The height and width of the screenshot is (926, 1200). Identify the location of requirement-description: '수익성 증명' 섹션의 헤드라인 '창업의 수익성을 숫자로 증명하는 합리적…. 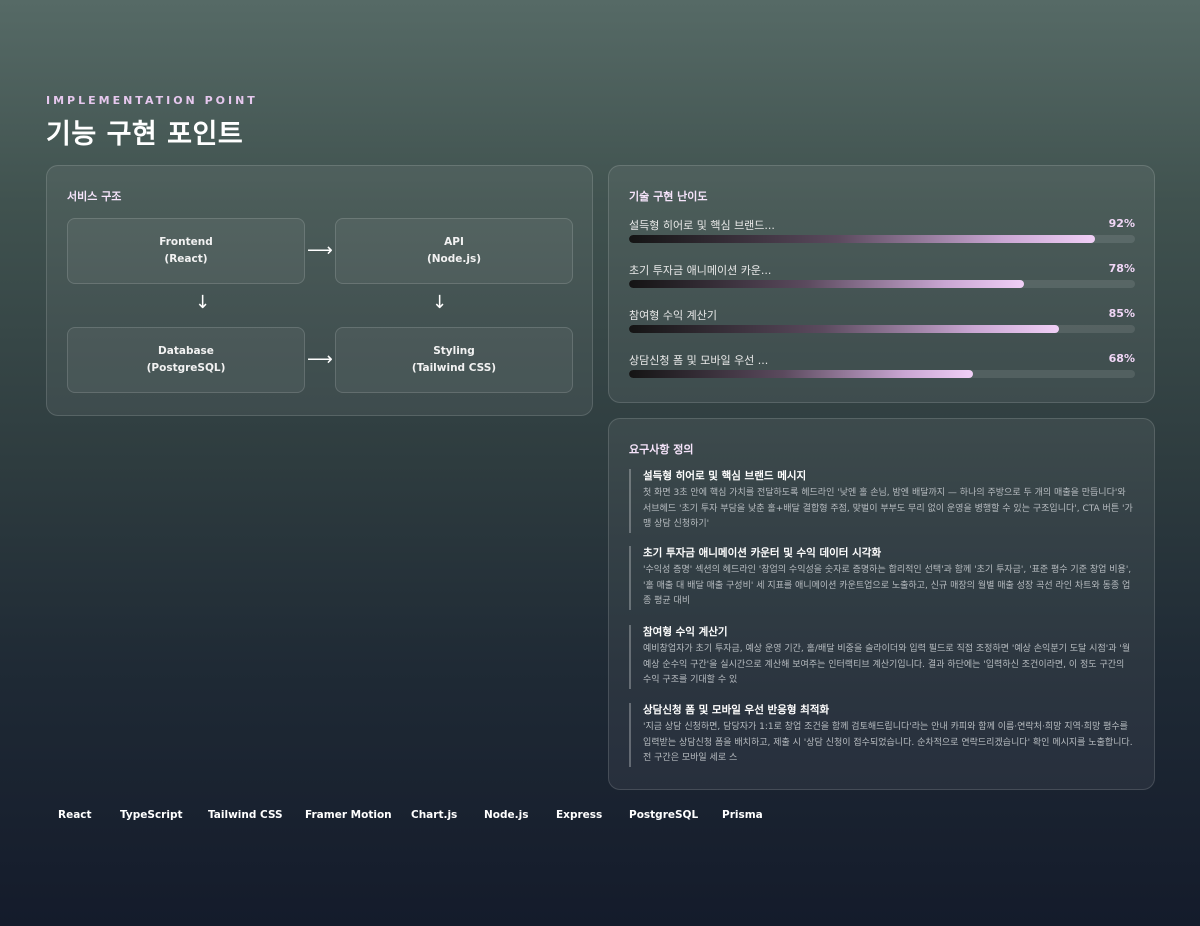
(887, 586).